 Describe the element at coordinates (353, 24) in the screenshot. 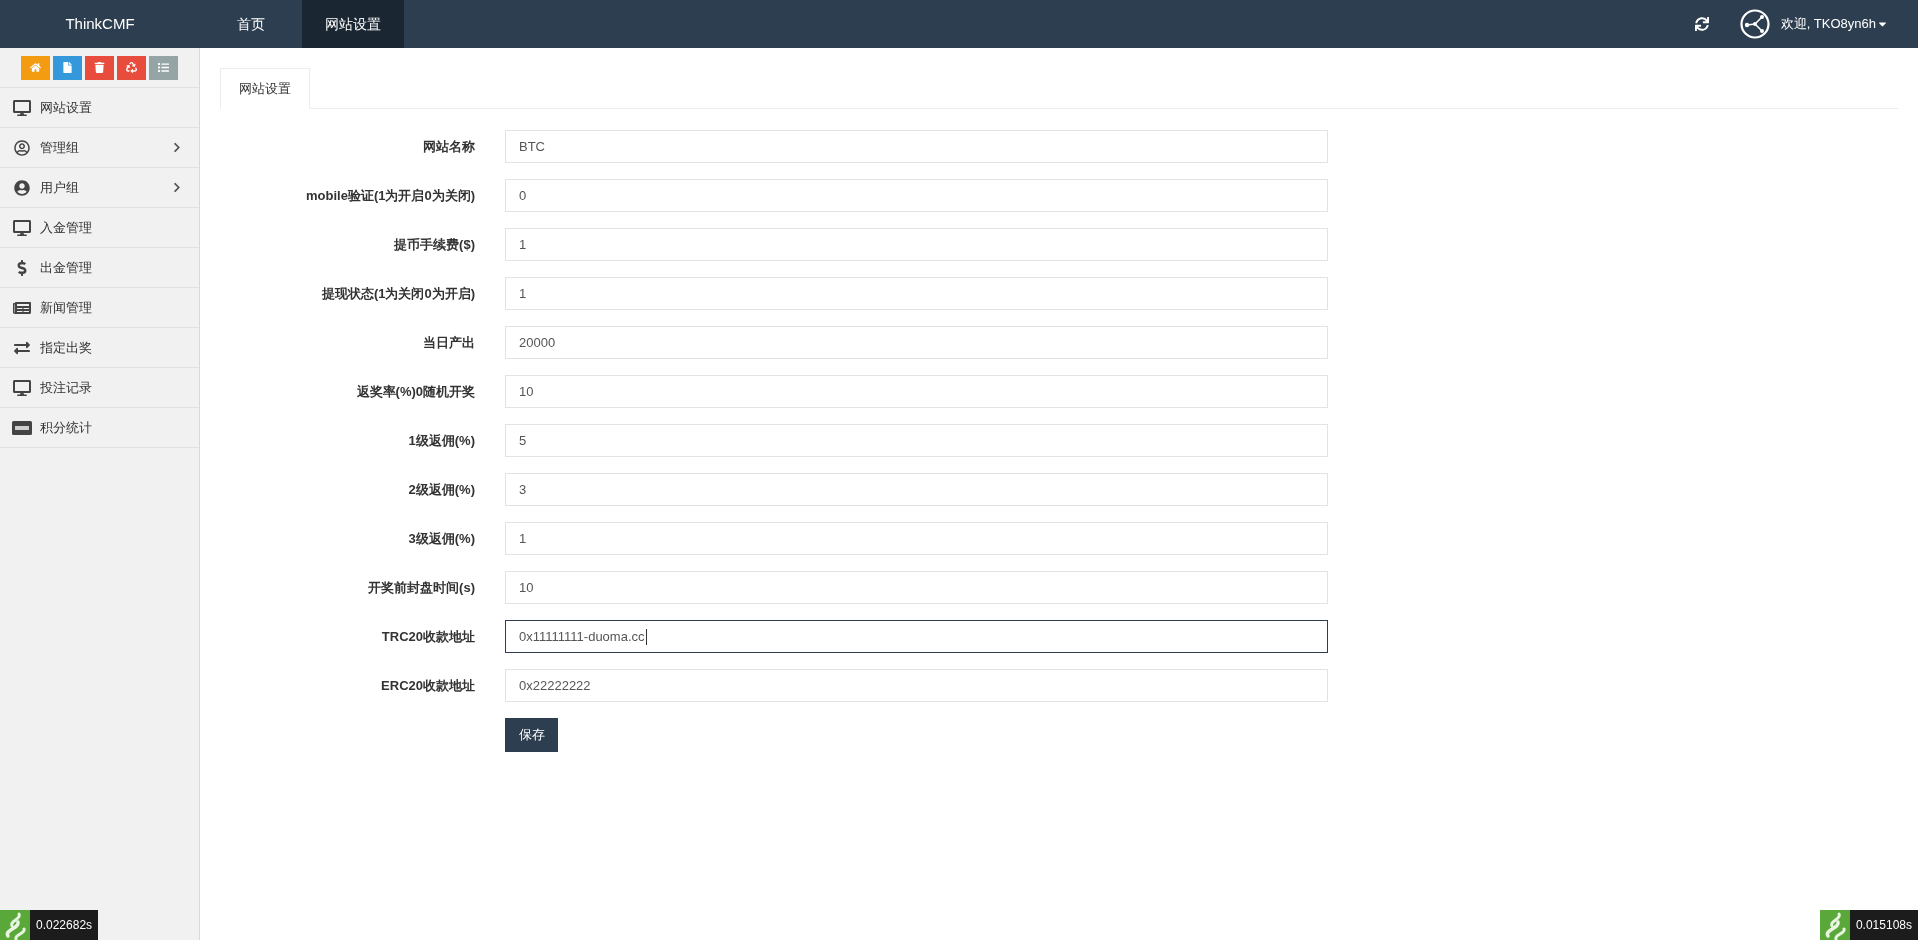

I see `nav-tab: 网站设置` at that location.